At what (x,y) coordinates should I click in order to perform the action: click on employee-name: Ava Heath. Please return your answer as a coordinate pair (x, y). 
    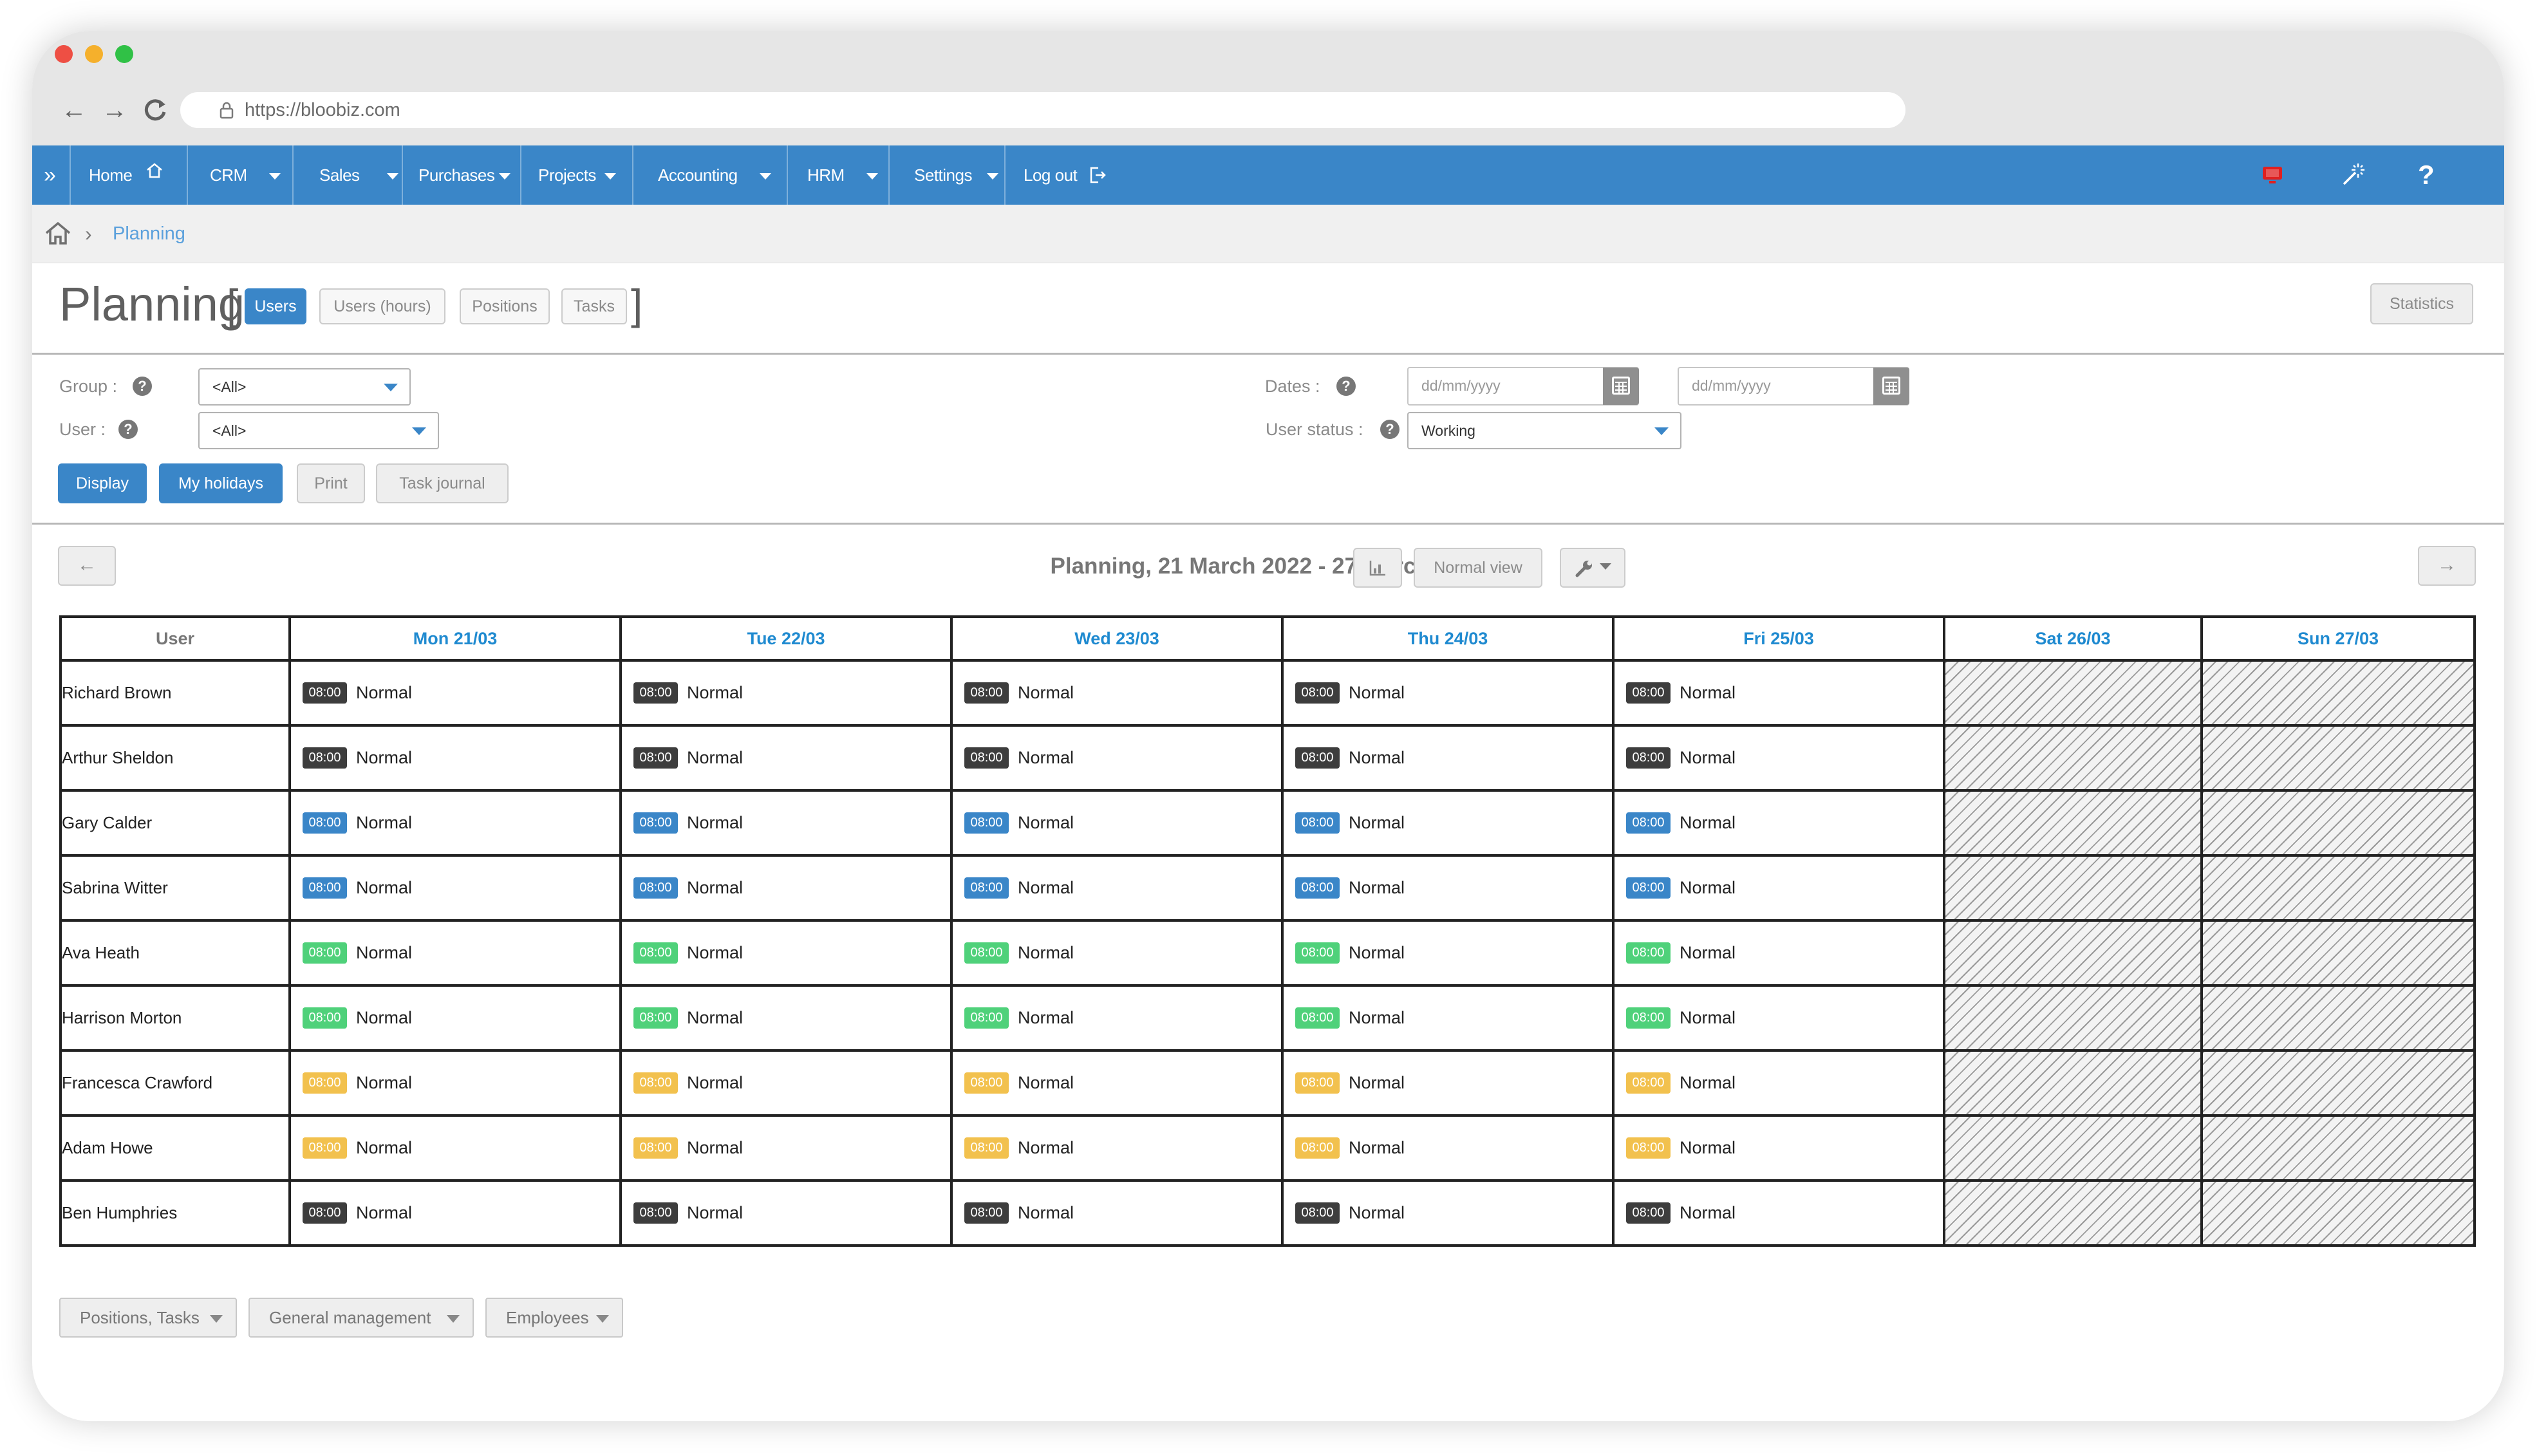
    Looking at the image, I should click on (175, 953).